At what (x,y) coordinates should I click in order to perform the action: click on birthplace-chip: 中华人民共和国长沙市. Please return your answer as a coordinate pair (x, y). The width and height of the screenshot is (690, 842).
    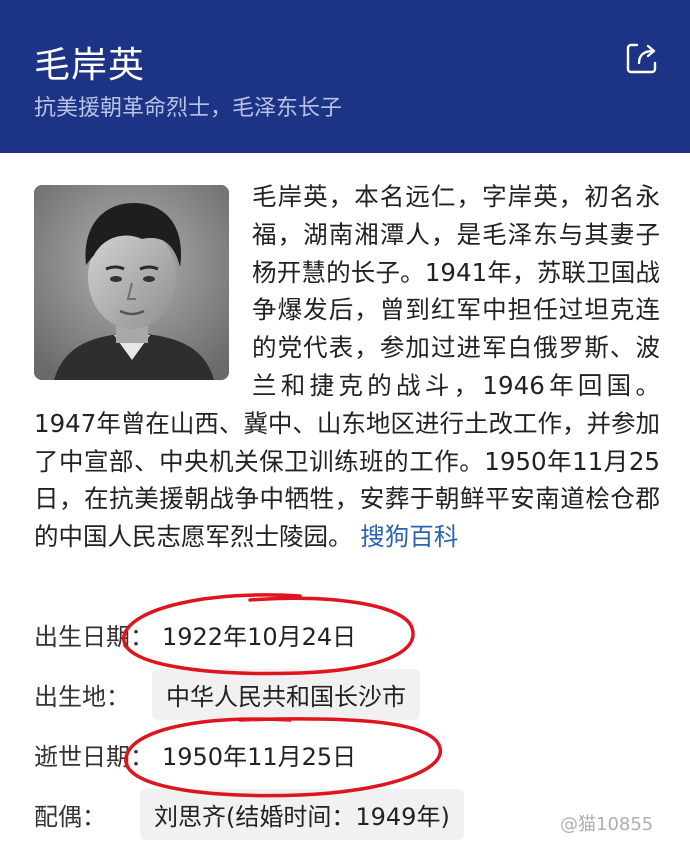
    Looking at the image, I should click on (286, 694).